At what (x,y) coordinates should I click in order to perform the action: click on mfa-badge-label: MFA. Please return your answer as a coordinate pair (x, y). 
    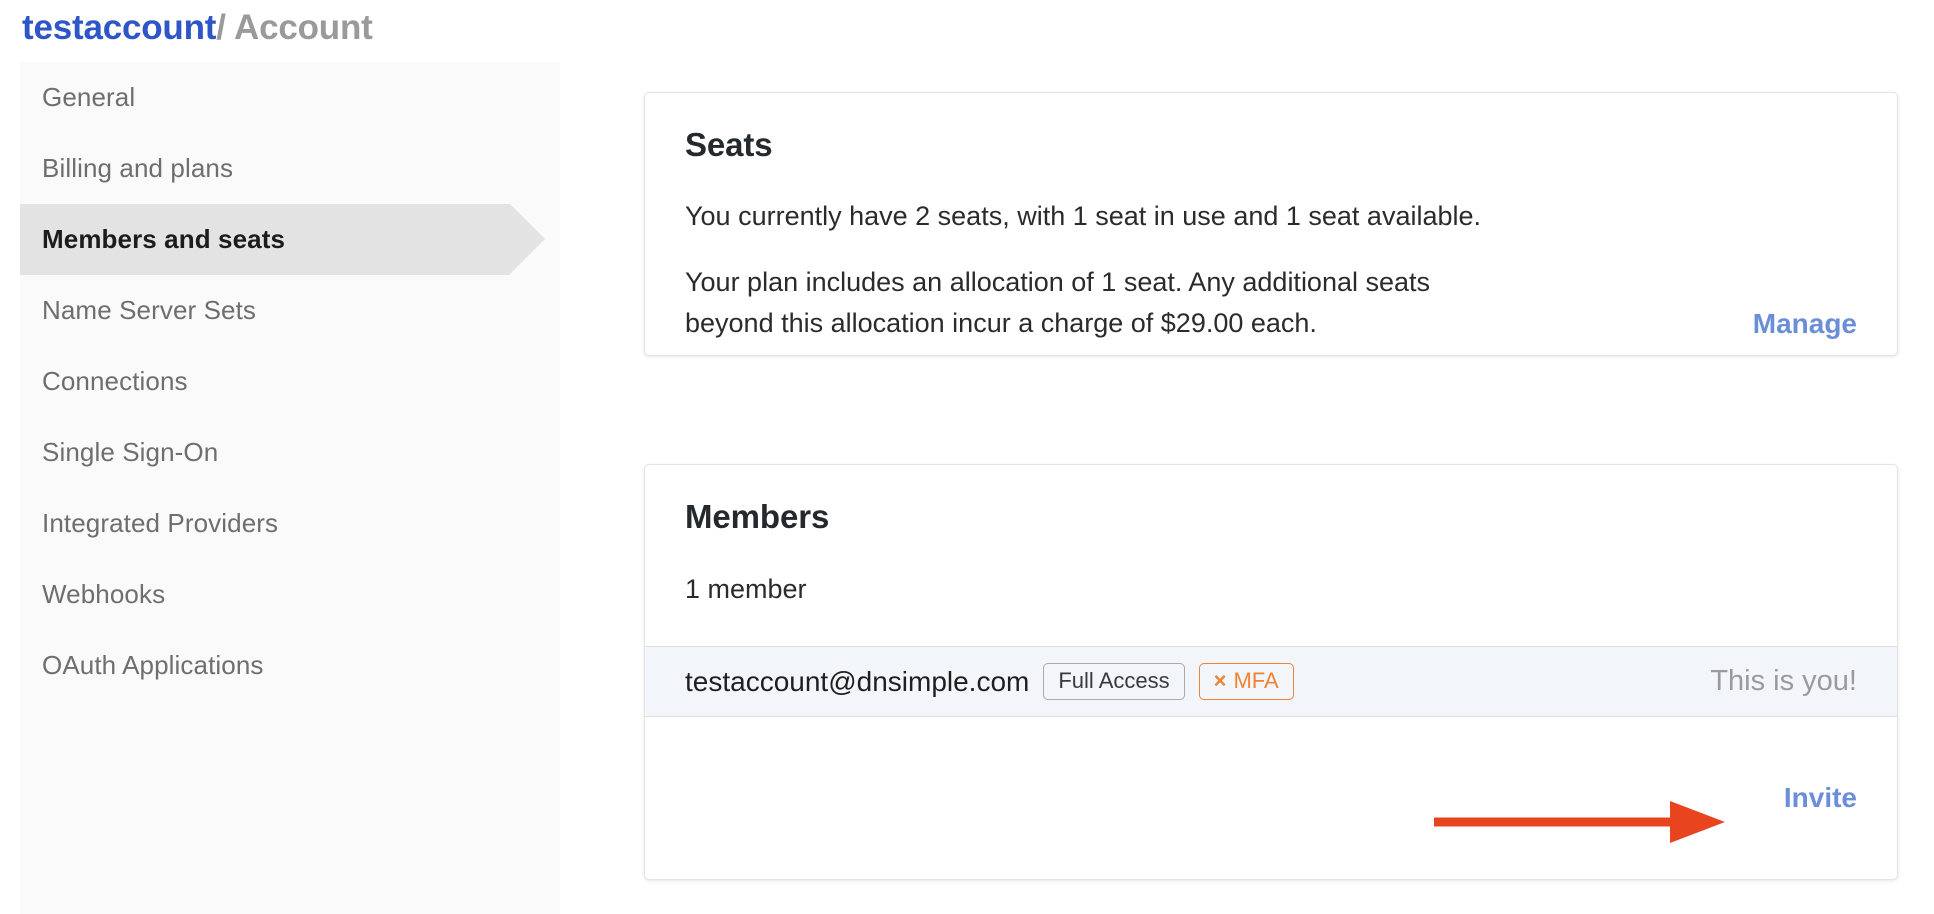
    Looking at the image, I should click on (1256, 680).